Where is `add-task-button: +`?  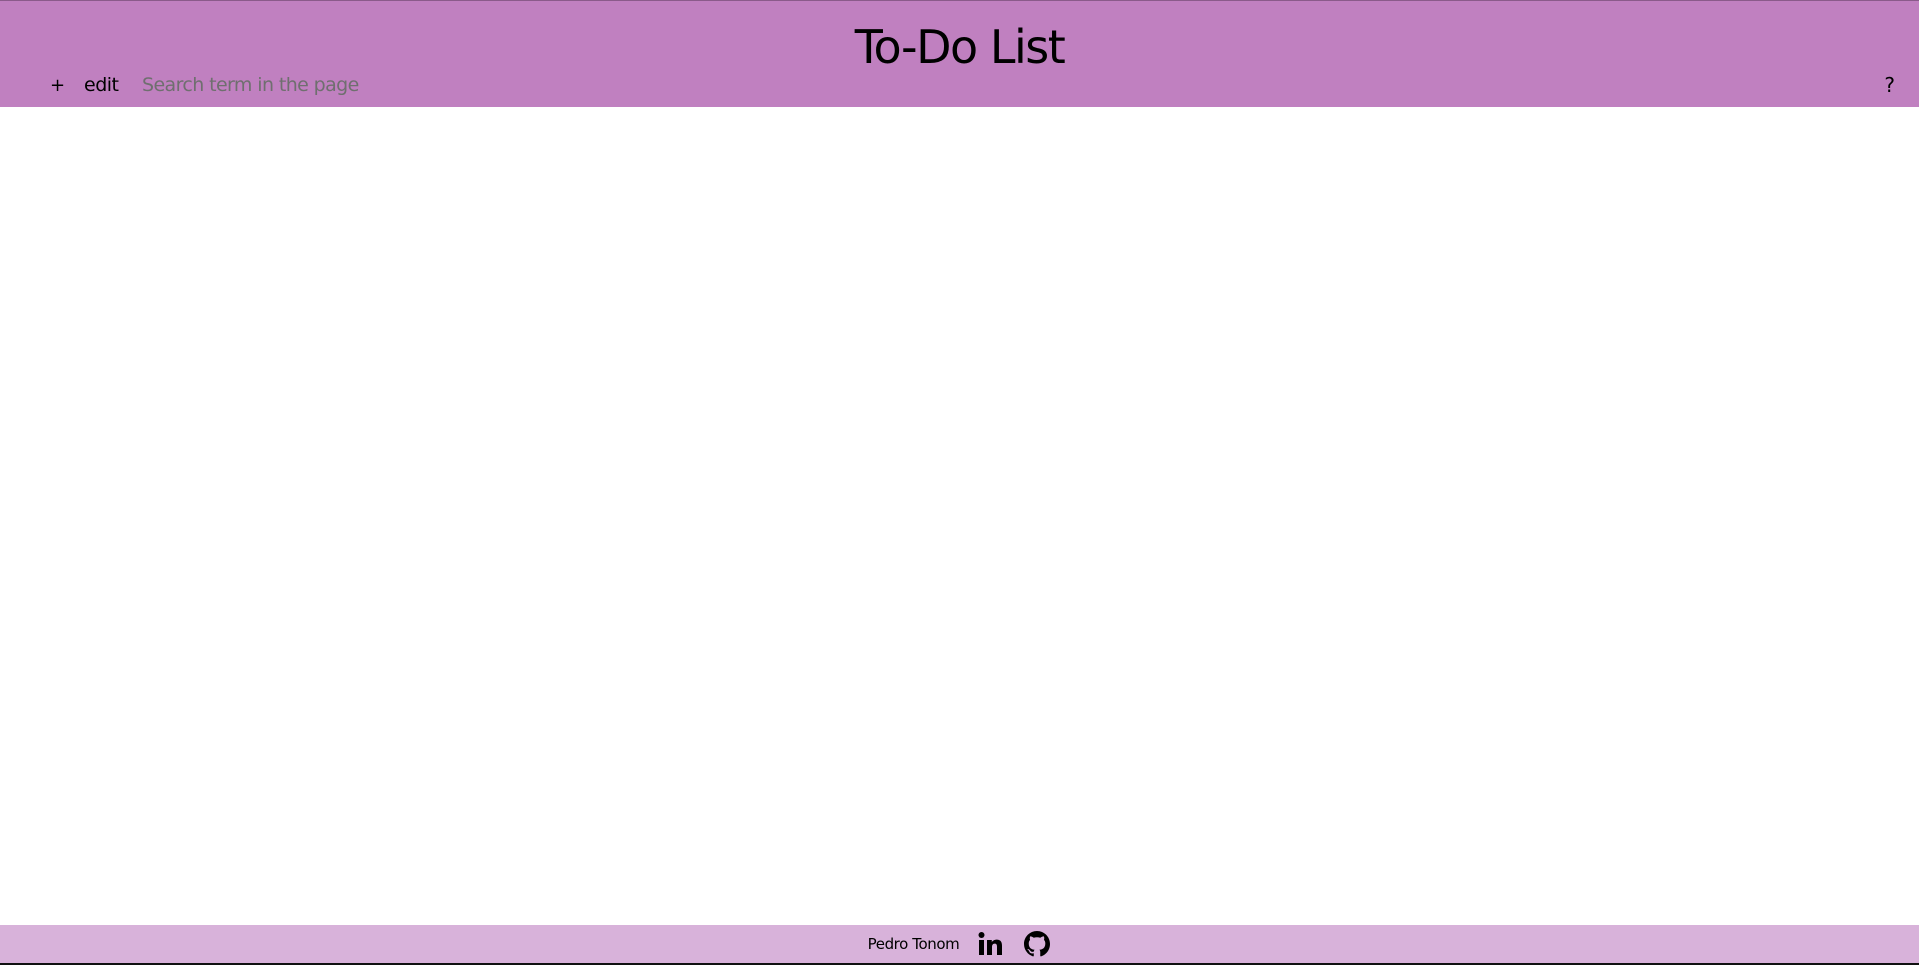 add-task-button: + is located at coordinates (57, 86).